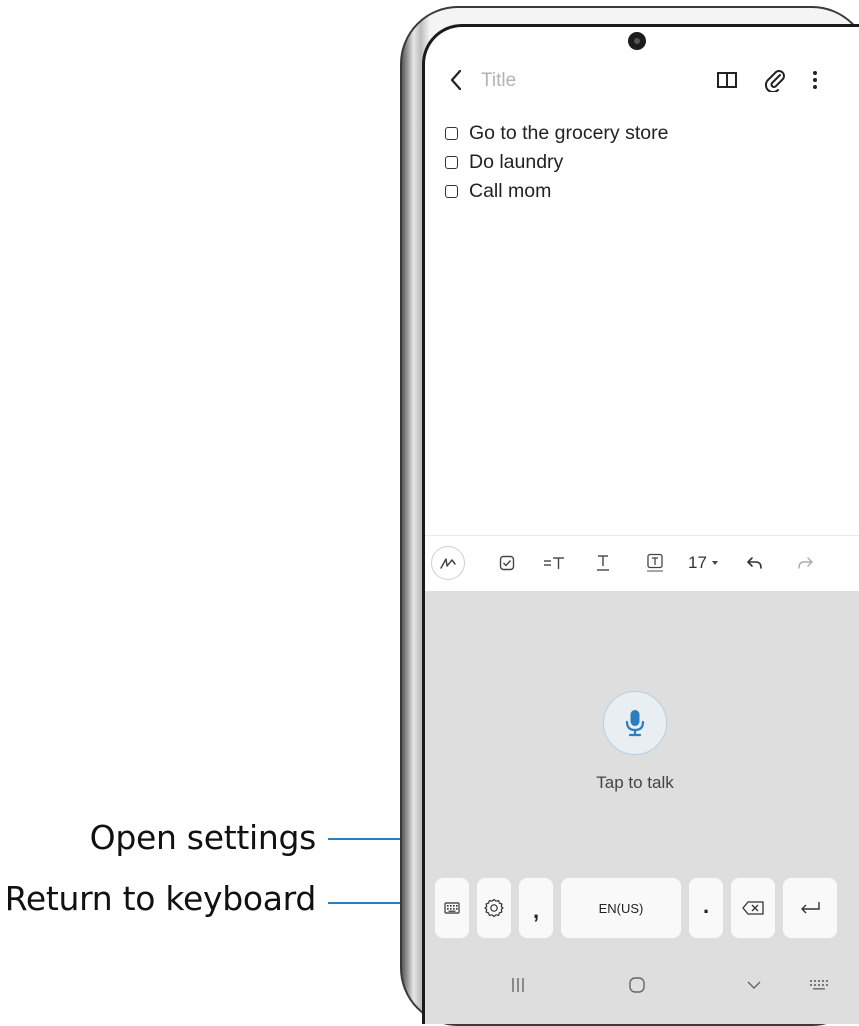  I want to click on checklist-item: Call mom, so click(556, 191).